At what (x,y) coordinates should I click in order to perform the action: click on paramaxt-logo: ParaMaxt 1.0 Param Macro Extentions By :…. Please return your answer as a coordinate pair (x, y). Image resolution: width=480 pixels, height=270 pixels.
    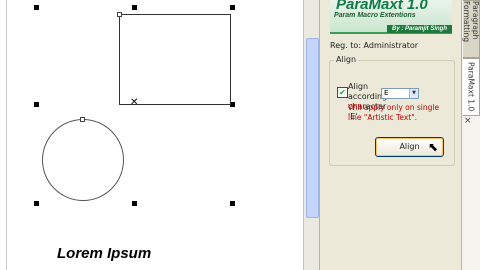
    Looking at the image, I should click on (391, 17).